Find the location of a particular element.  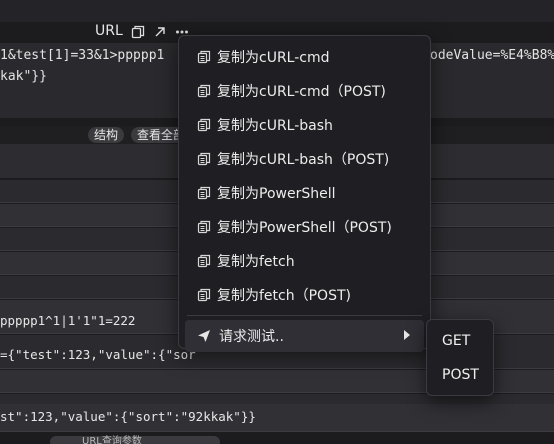

menu-item-copy-powershell: 复制为PowerShell is located at coordinates (304, 193).